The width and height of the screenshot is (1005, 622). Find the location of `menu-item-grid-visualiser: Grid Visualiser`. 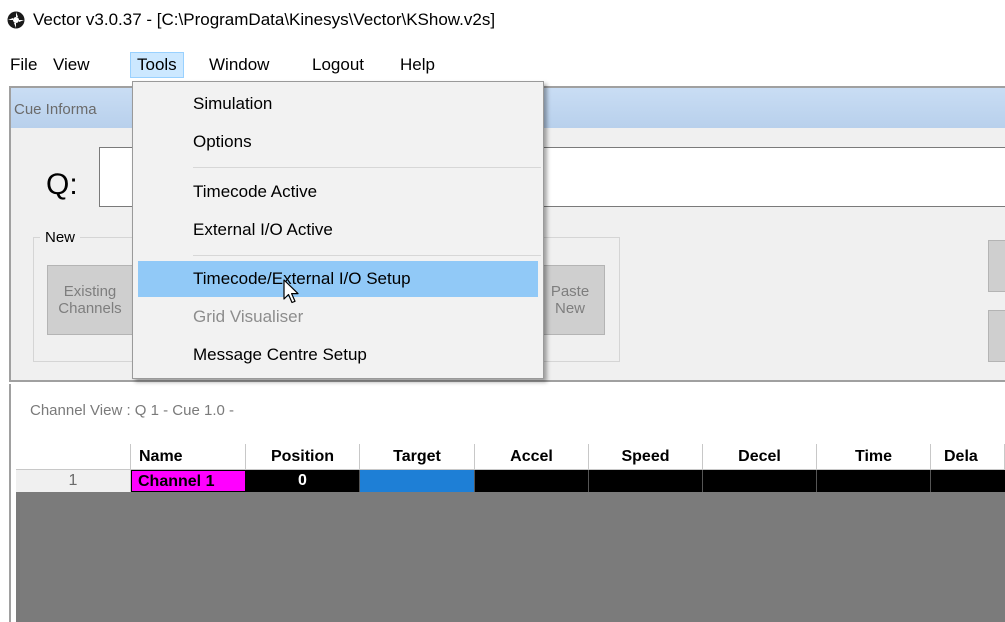

menu-item-grid-visualiser: Grid Visualiser is located at coordinates (248, 316).